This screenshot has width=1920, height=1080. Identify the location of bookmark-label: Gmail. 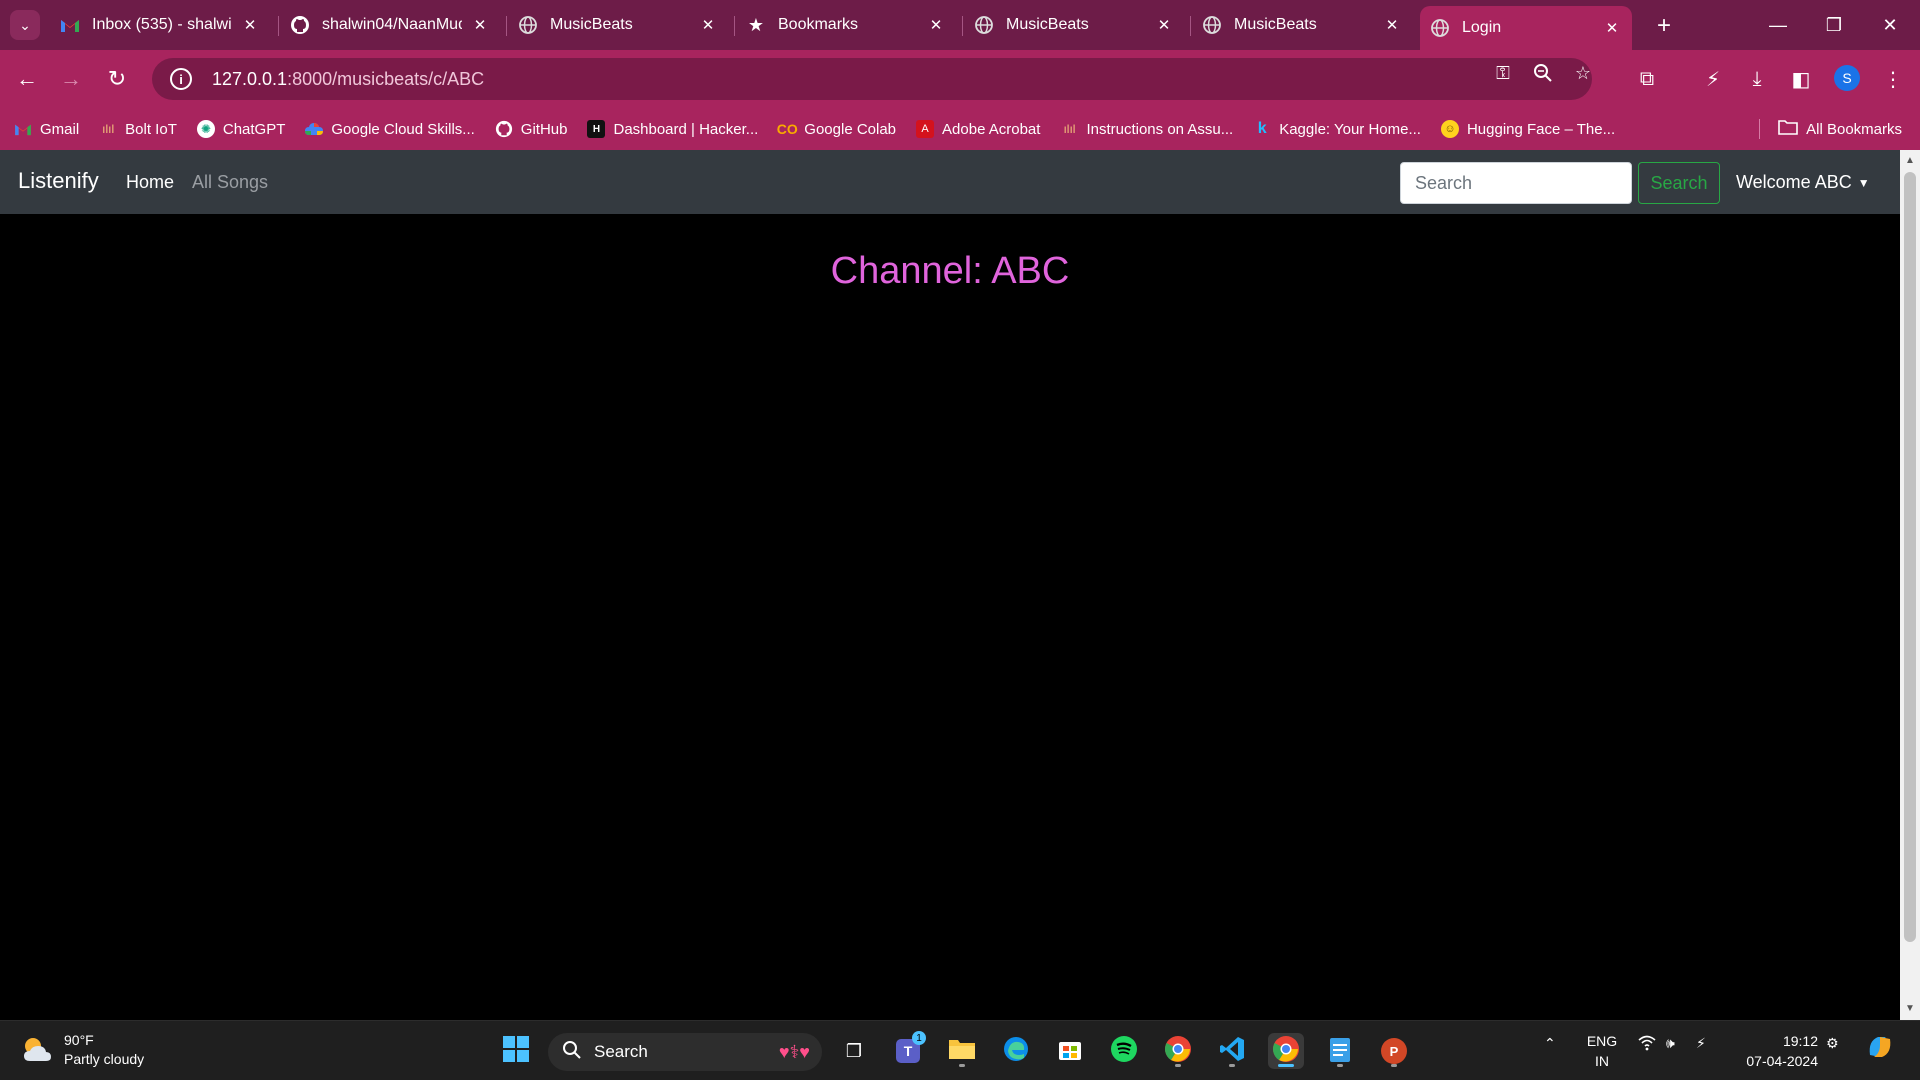
(60, 129).